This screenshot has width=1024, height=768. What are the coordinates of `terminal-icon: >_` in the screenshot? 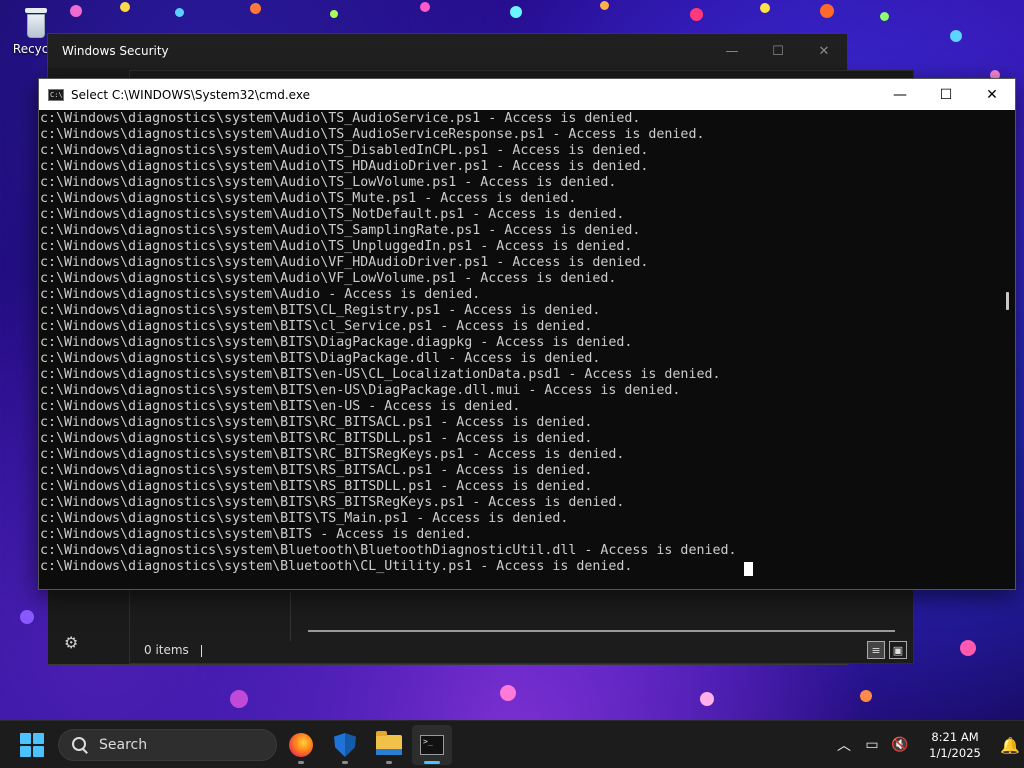 It's located at (432, 745).